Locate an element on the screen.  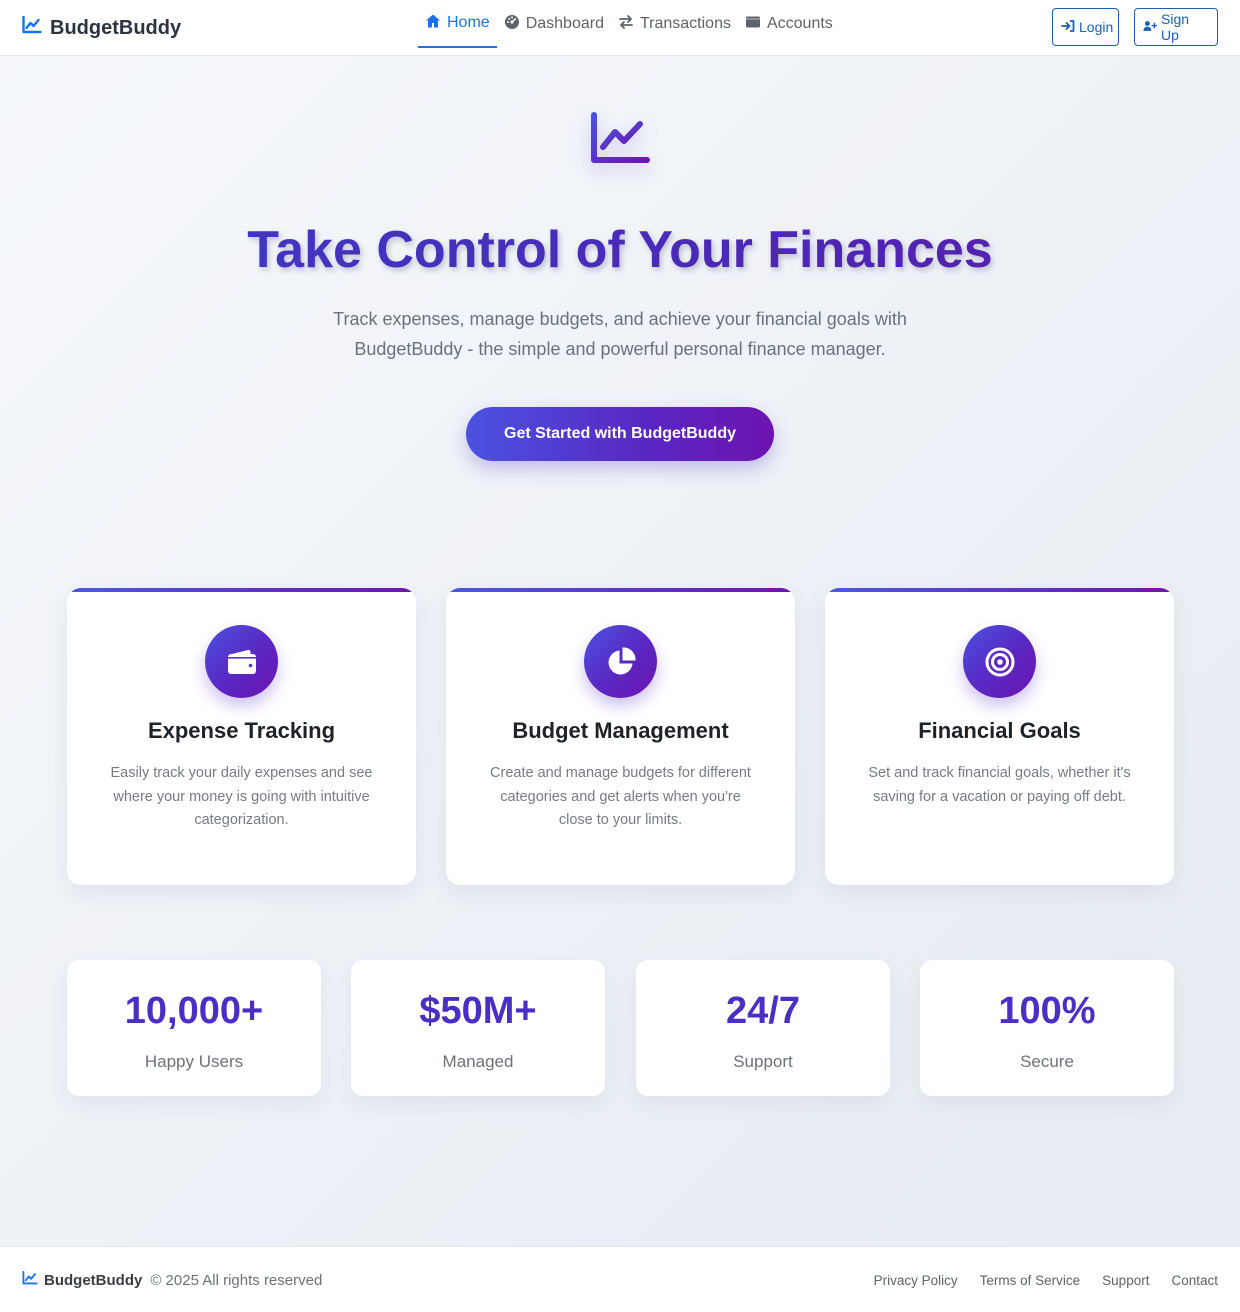
get-started-button: Get Started with BudgetBuddy is located at coordinates (620, 434).